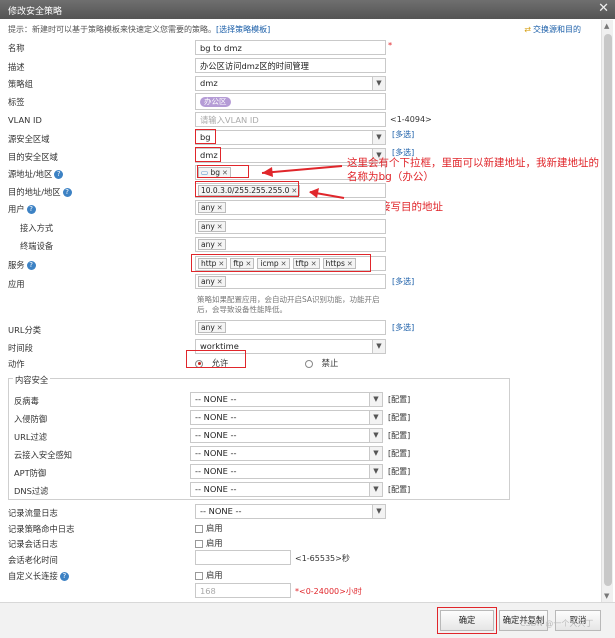  I want to click on content-security-legend: 内容安全, so click(32, 380).